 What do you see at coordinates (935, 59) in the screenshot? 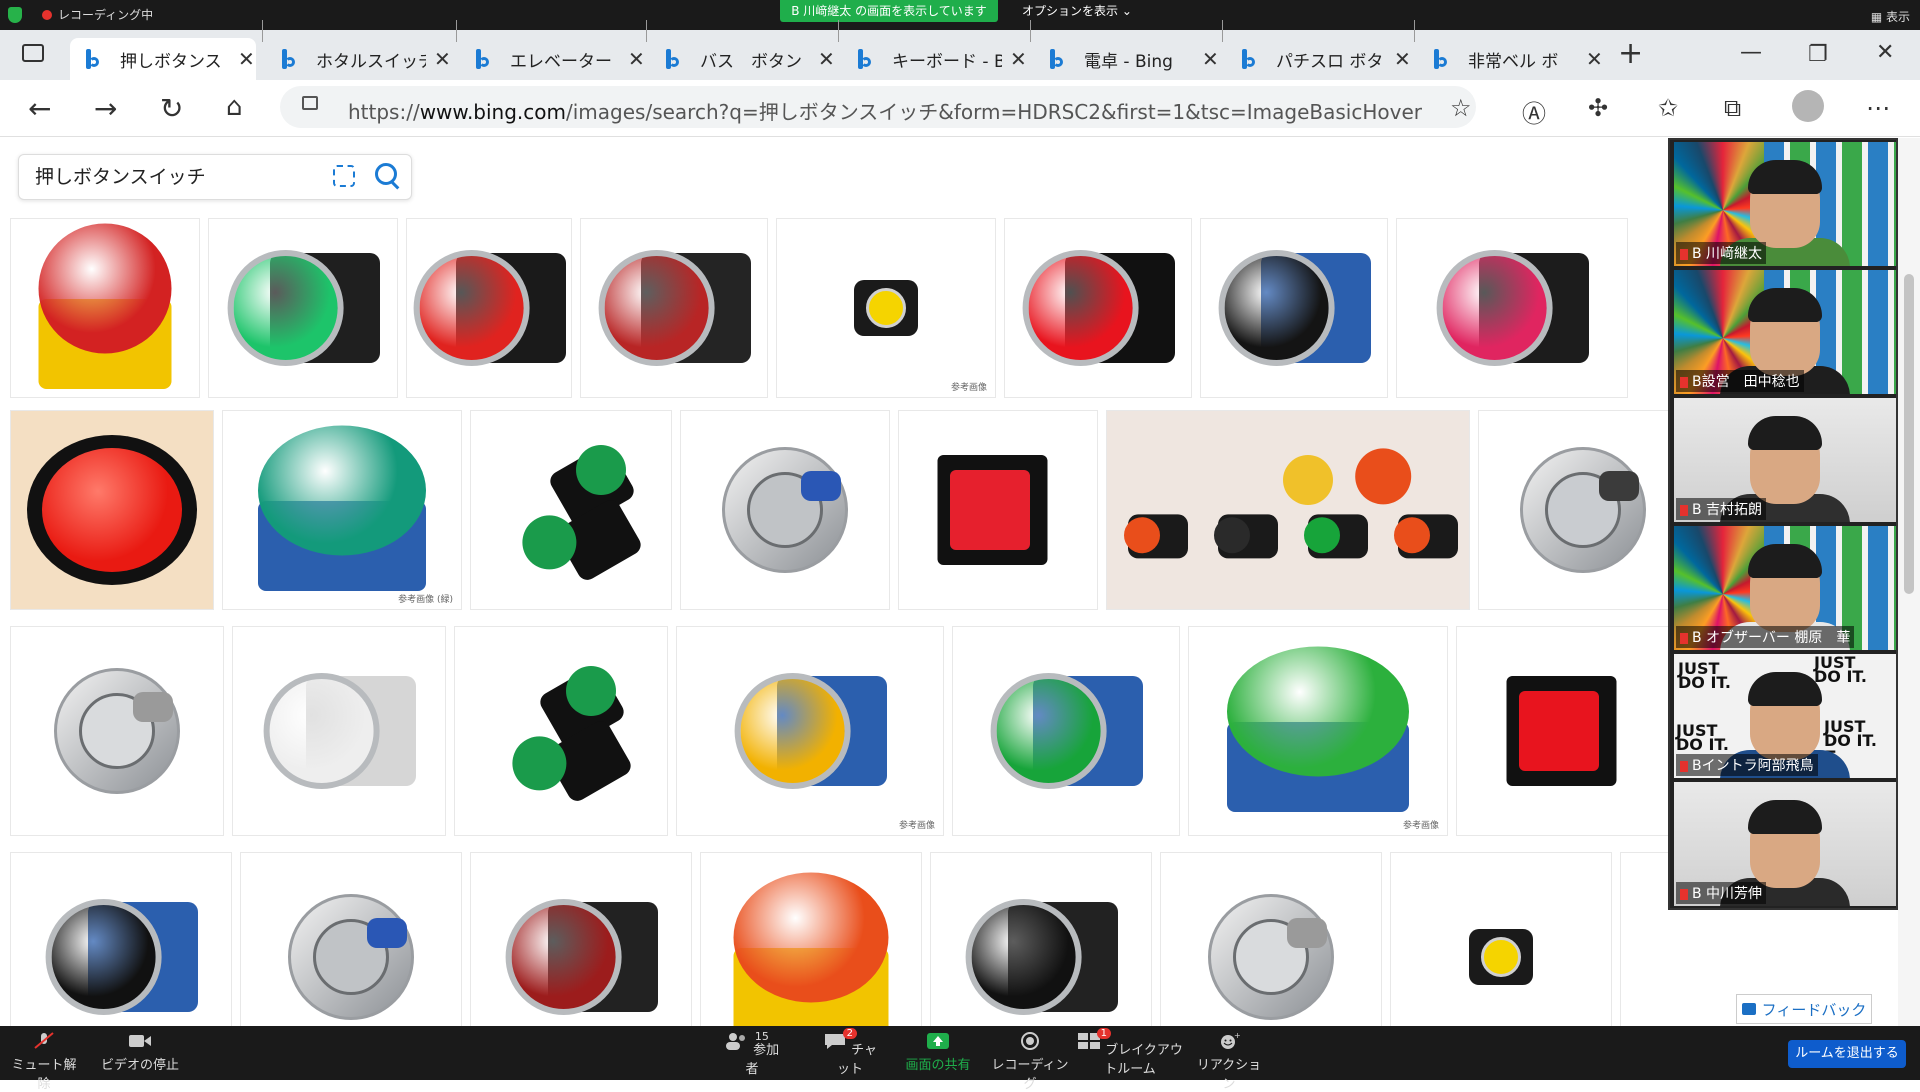
I see `browser-tab: キーボード - B ✕` at bounding box center [935, 59].